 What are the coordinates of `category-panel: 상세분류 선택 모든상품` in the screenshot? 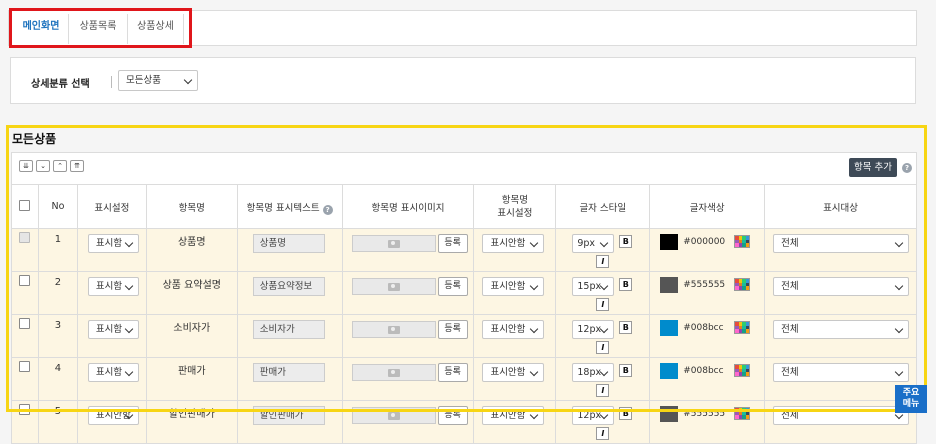 It's located at (463, 80).